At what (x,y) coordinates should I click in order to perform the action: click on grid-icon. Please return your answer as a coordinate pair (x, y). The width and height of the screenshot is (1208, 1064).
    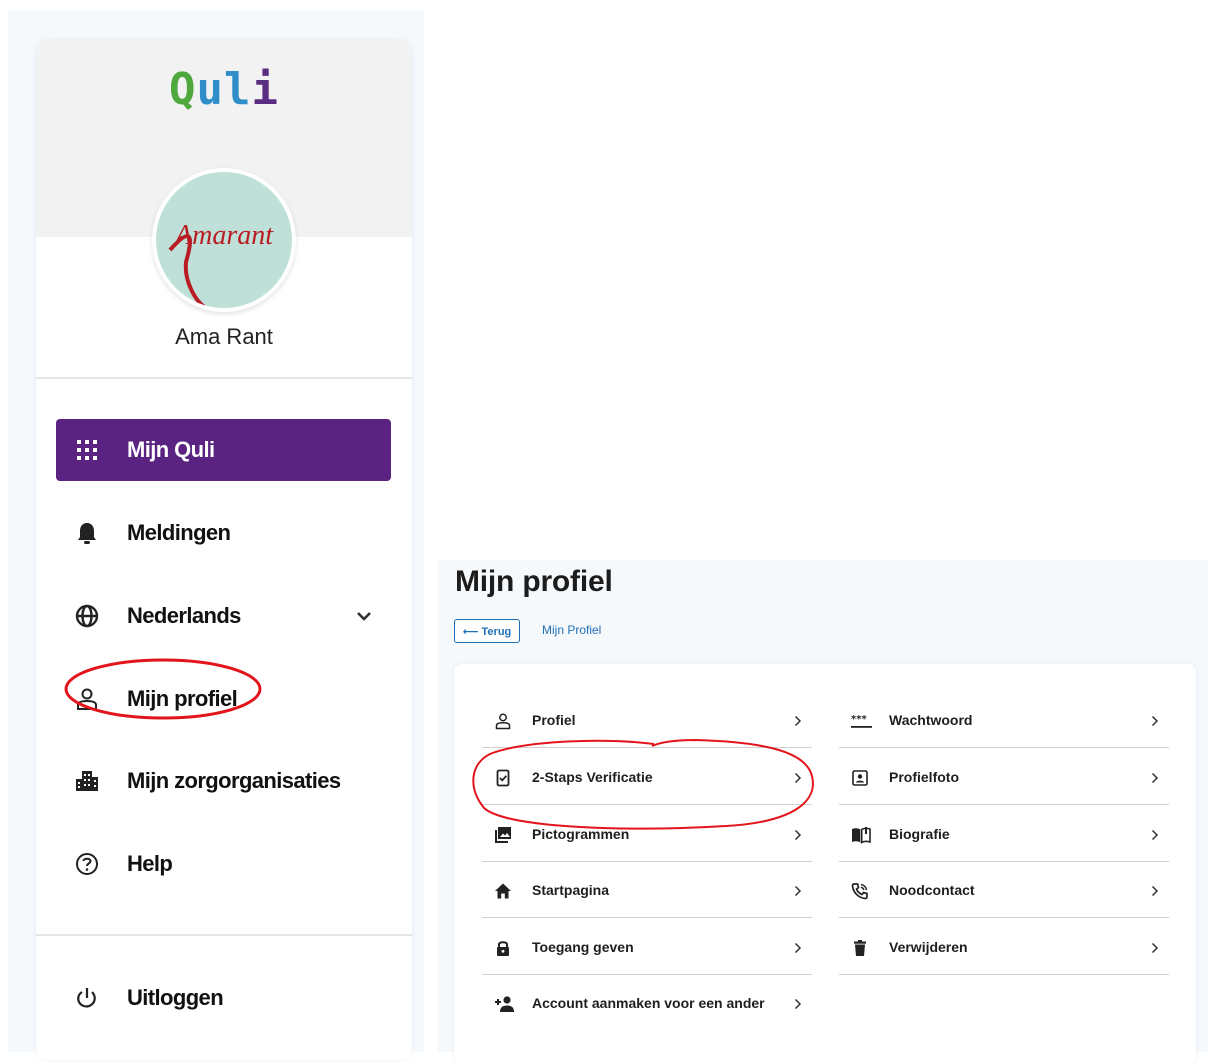
    Looking at the image, I should click on (87, 450).